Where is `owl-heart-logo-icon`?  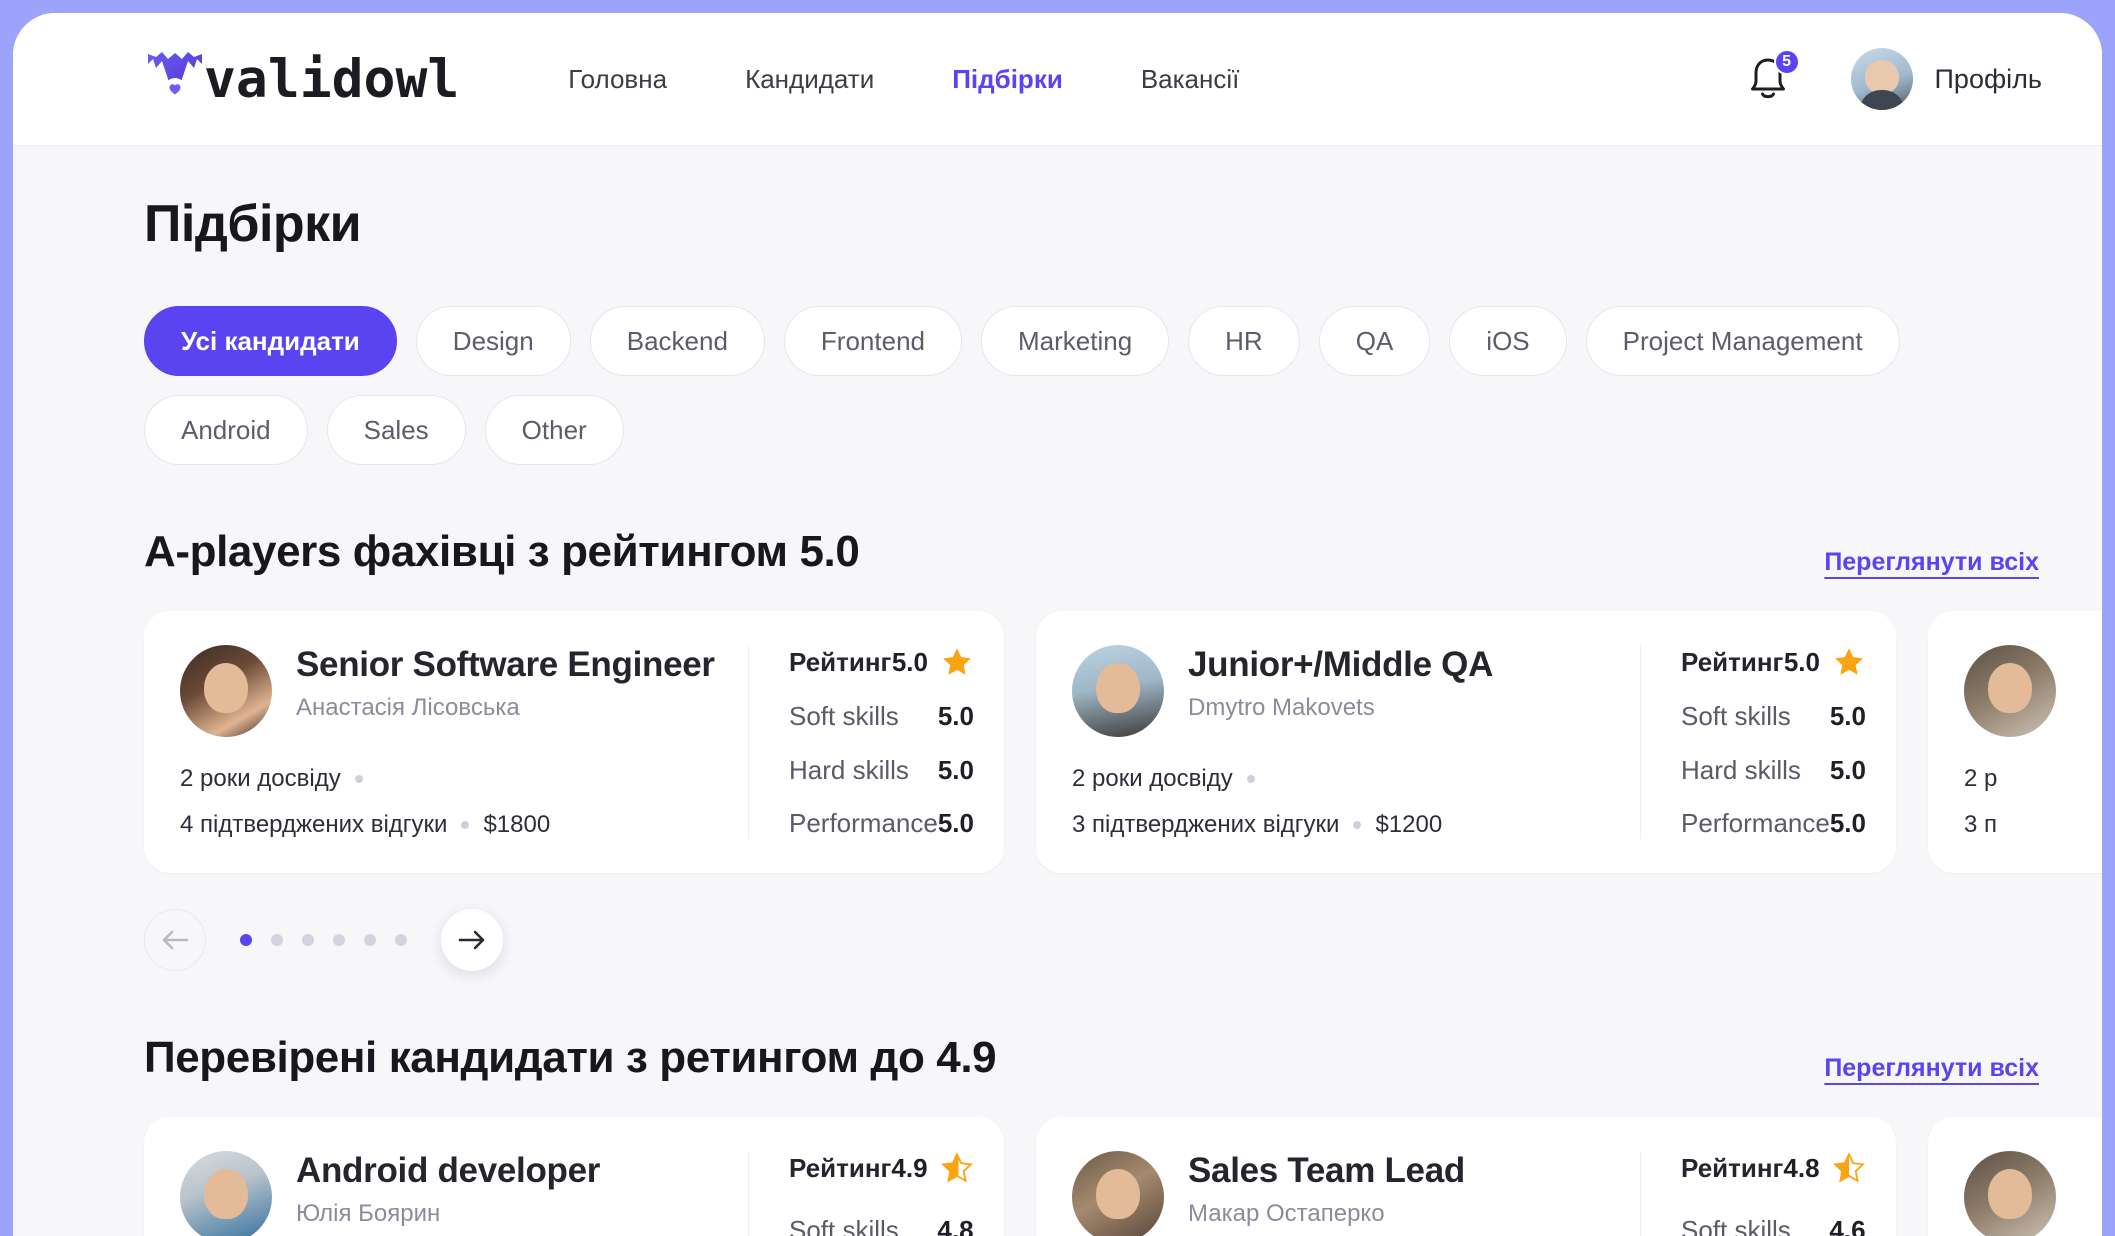
owl-heart-logo-icon is located at coordinates (175, 76).